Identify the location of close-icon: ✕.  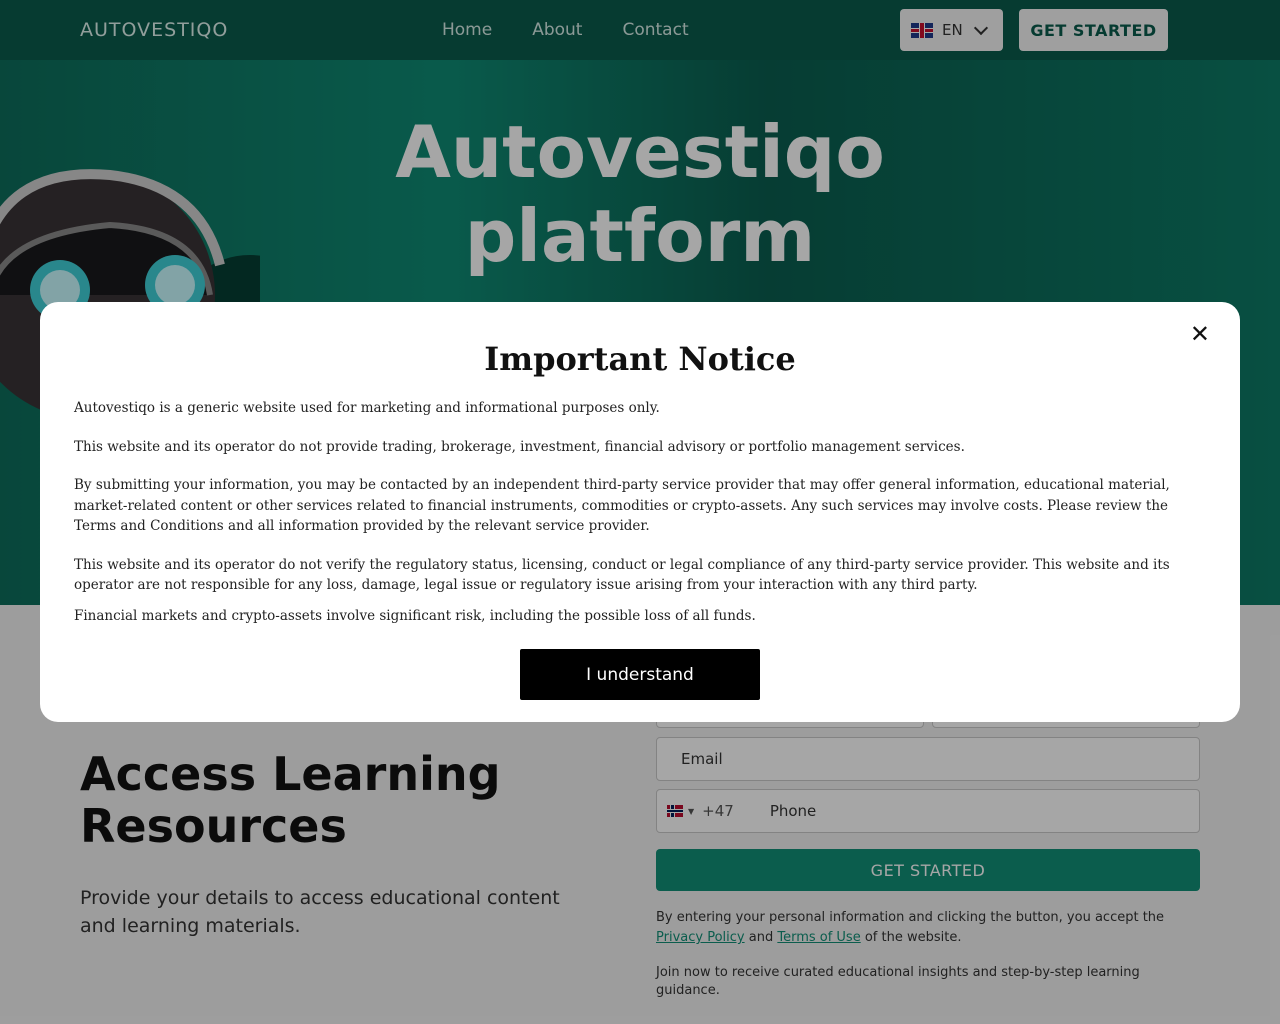
(1200, 334).